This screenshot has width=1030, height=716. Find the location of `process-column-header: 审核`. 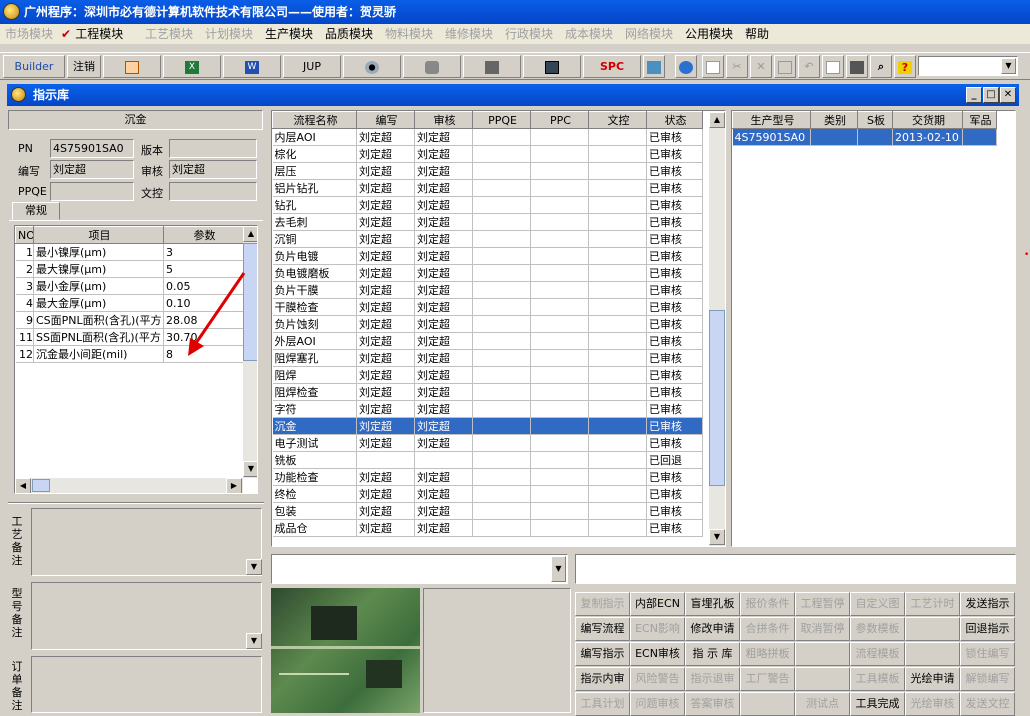

process-column-header: 审核 is located at coordinates (443, 120).